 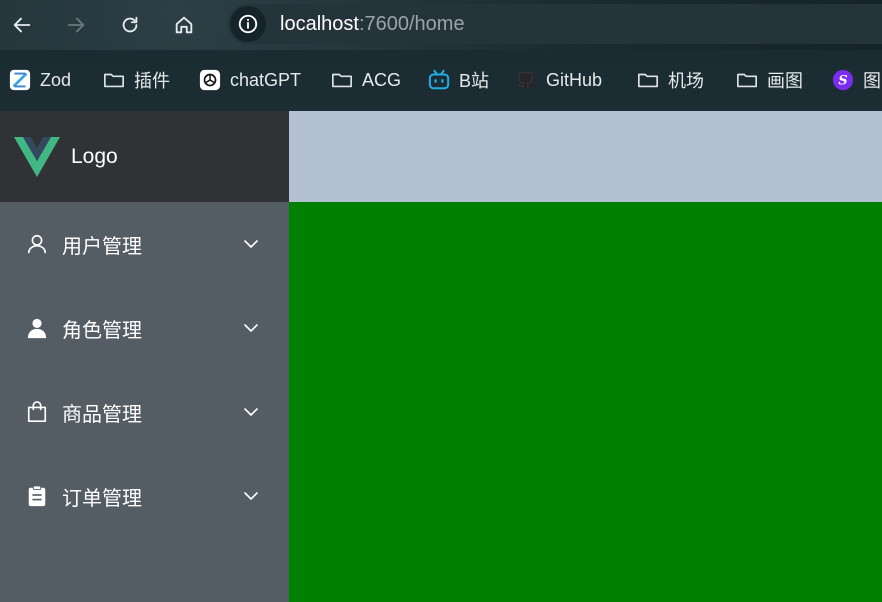 What do you see at coordinates (94, 156) in the screenshot?
I see `logo-text: Logo` at bounding box center [94, 156].